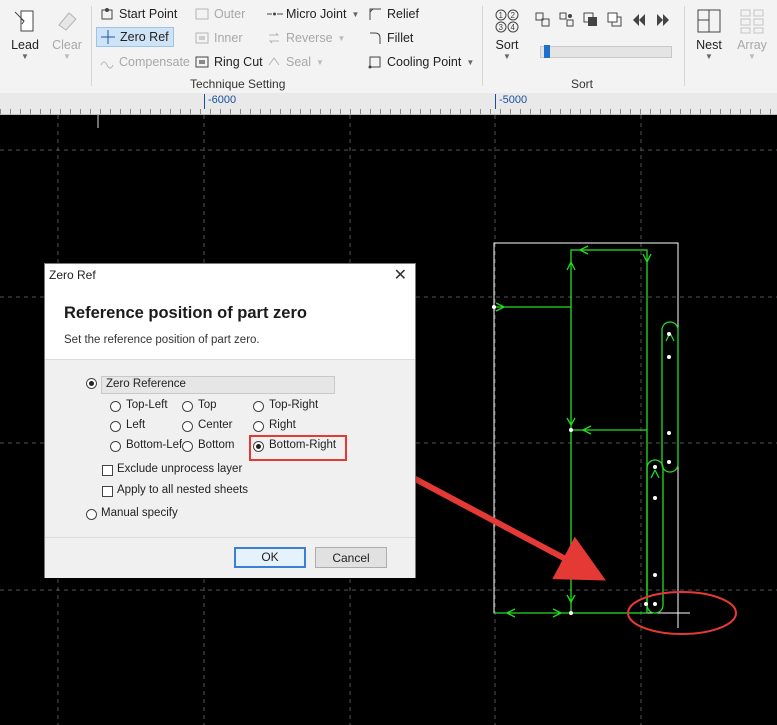 Image resolution: width=777 pixels, height=725 pixels. I want to click on bring-front-icon, so click(591, 21).